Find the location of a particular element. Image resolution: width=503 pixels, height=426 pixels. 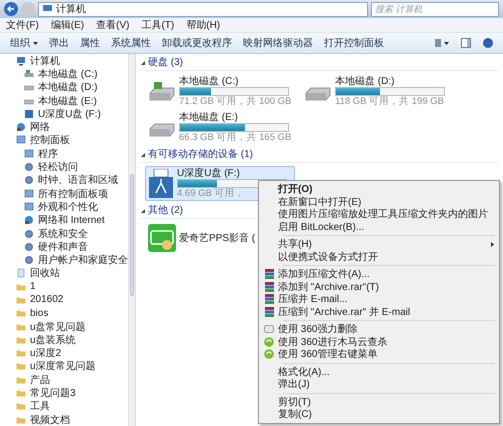

nav-item: 1 is located at coordinates (33, 286).